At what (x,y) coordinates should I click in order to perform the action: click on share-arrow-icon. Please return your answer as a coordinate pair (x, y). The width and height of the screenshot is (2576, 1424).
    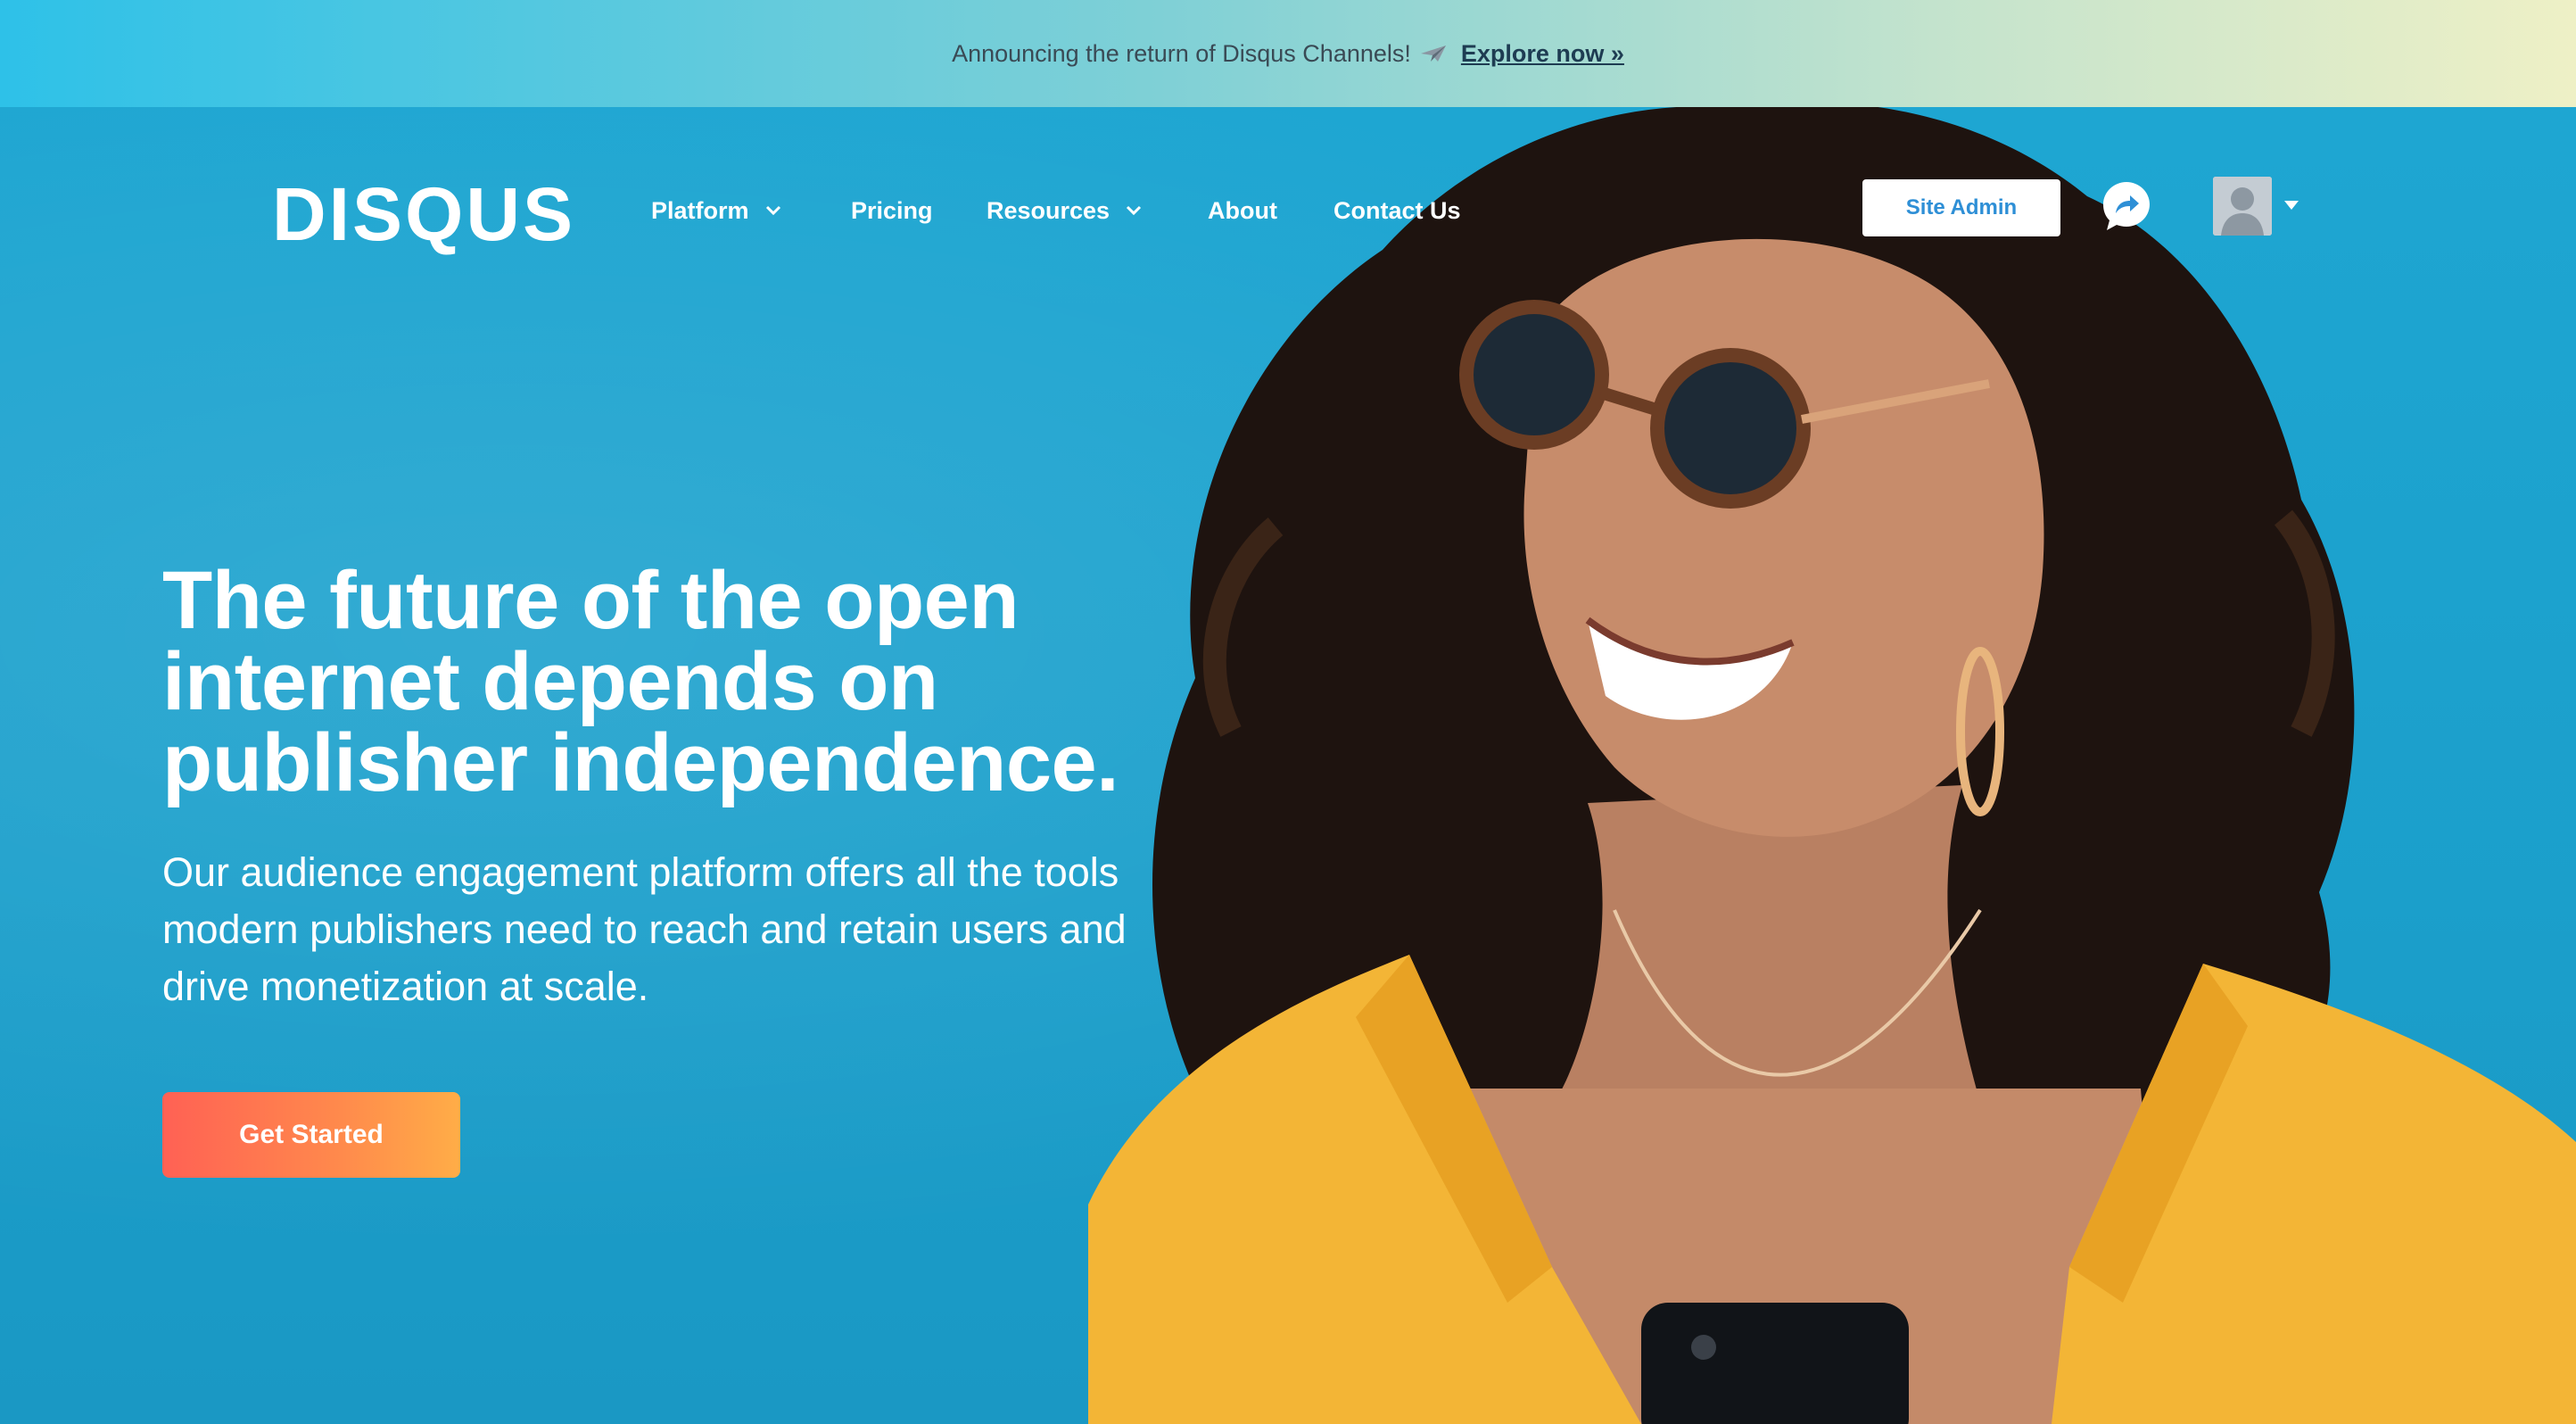
    Looking at the image, I should click on (2126, 206).